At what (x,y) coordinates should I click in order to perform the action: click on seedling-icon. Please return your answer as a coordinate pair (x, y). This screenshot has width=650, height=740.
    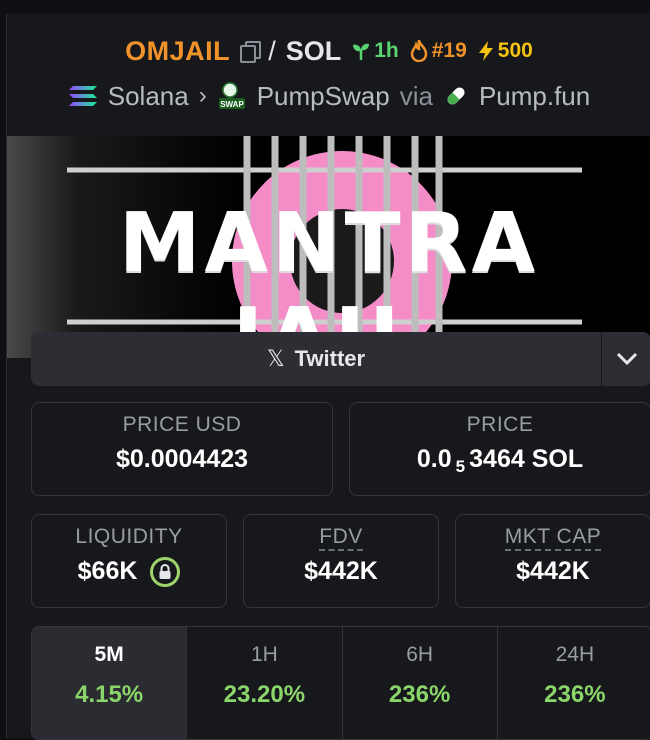
    Looking at the image, I should click on (361, 51).